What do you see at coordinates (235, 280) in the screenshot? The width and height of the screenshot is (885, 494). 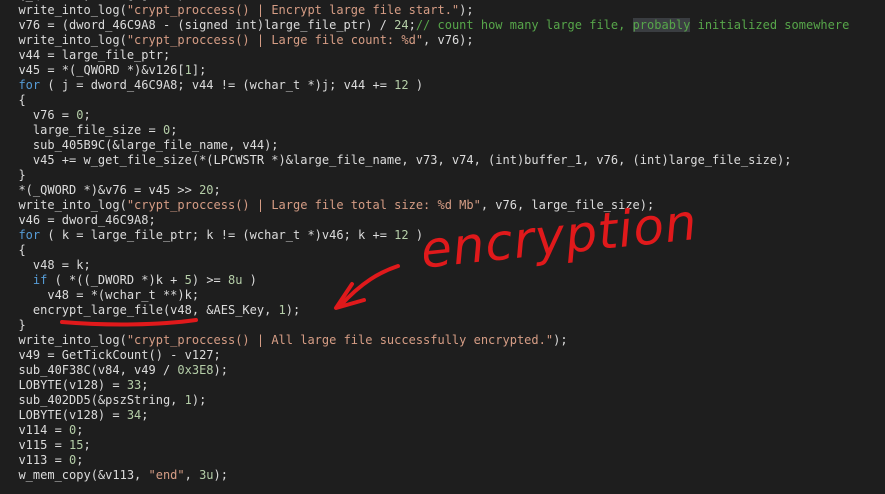 I see `code-token: 8u` at bounding box center [235, 280].